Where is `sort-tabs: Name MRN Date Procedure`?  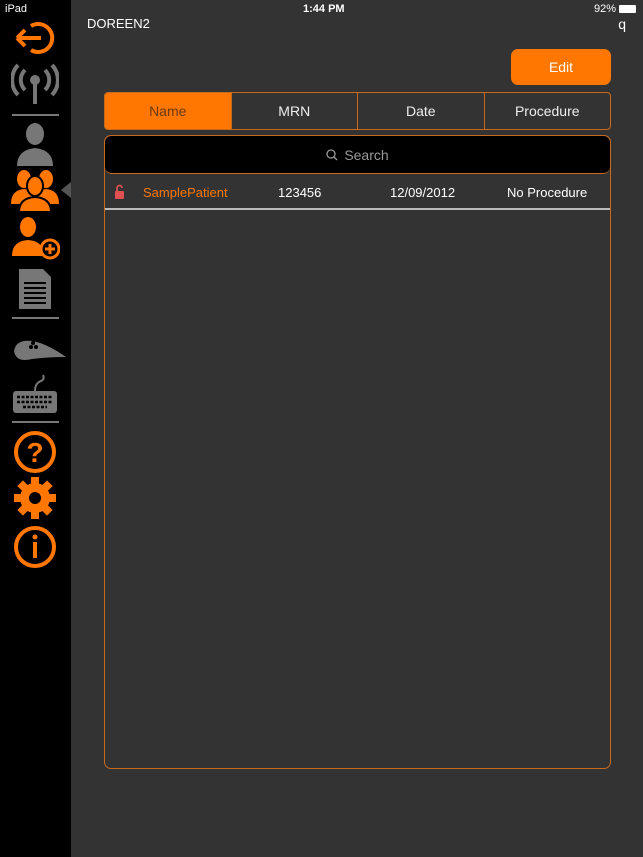
sort-tabs: Name MRN Date Procedure is located at coordinates (357, 111).